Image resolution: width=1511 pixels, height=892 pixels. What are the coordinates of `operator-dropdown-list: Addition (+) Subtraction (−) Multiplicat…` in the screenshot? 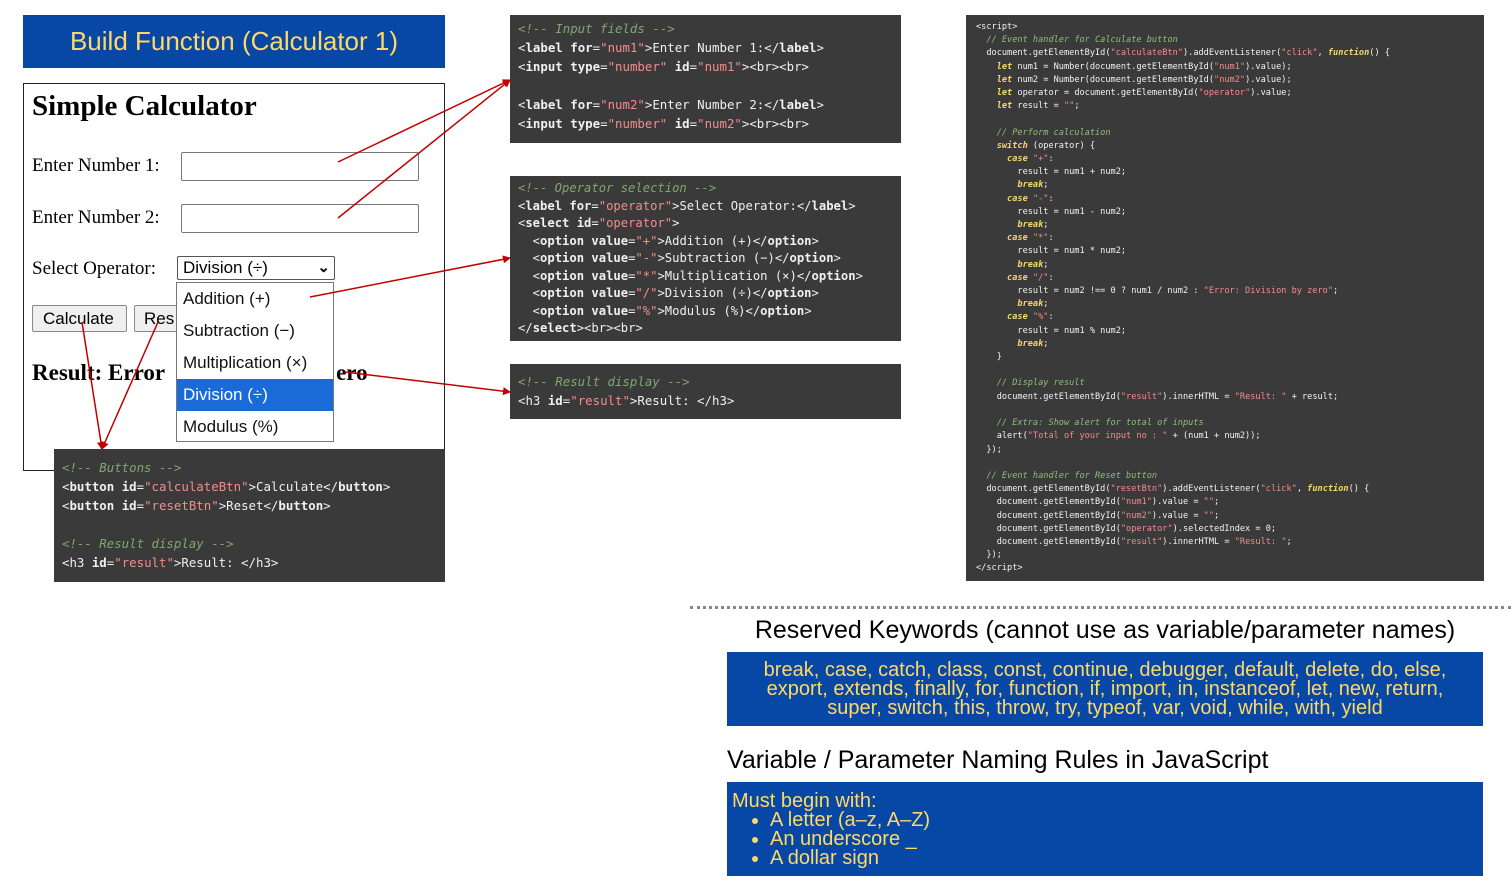 It's located at (255, 362).